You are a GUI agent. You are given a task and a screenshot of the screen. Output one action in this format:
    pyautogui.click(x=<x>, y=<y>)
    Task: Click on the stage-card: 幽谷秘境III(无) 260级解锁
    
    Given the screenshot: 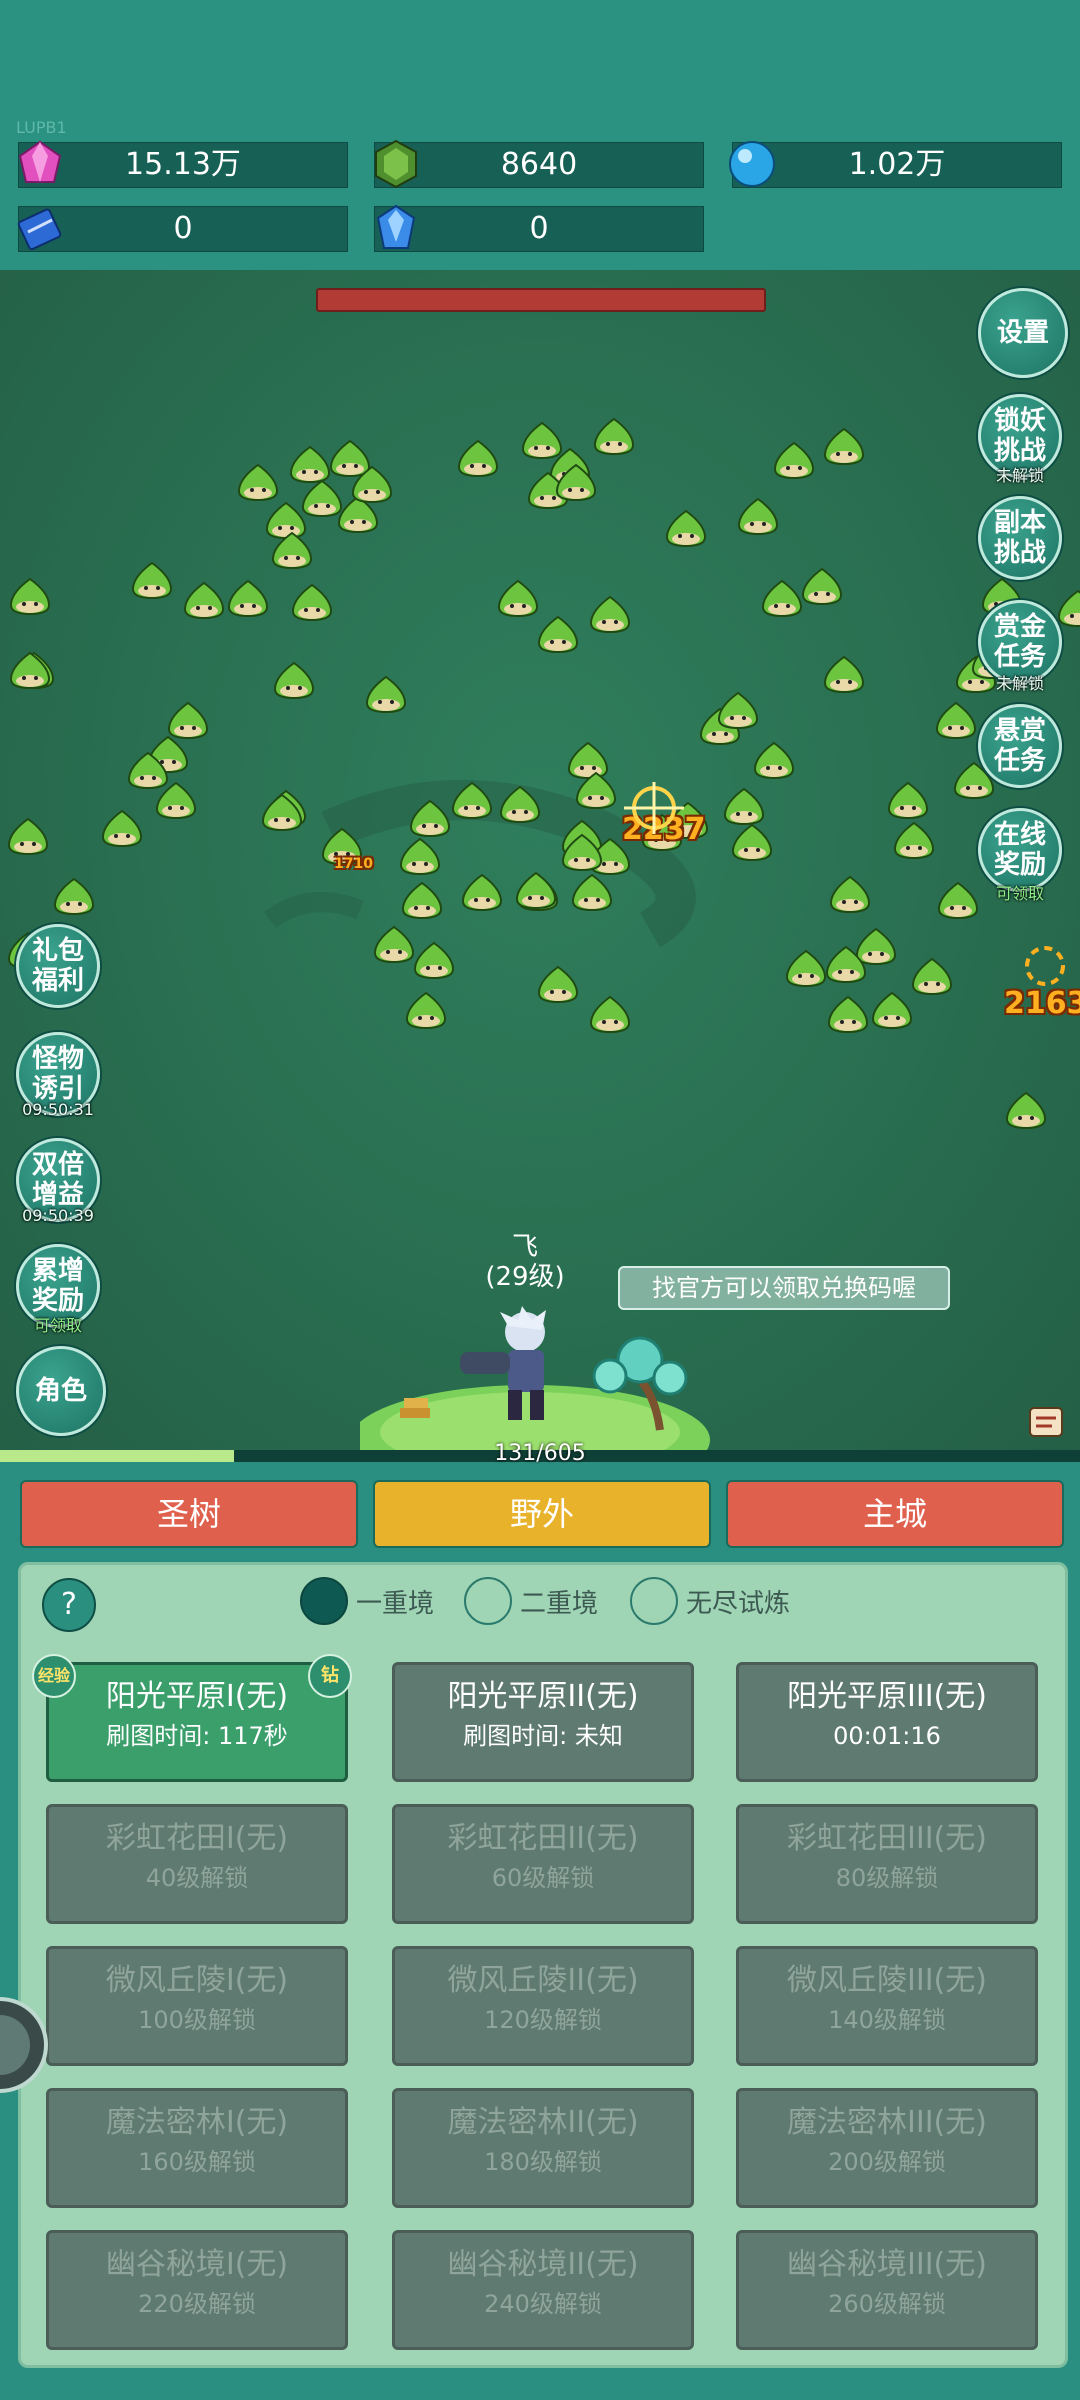 What is the action you would take?
    pyautogui.click(x=887, y=2290)
    